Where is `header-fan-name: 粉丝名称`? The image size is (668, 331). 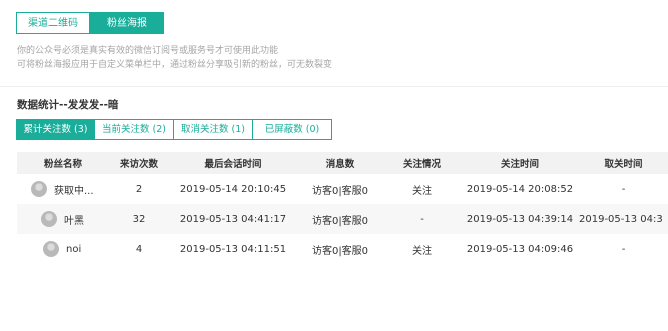
header-fan-name: 粉丝名称 is located at coordinates (62, 164).